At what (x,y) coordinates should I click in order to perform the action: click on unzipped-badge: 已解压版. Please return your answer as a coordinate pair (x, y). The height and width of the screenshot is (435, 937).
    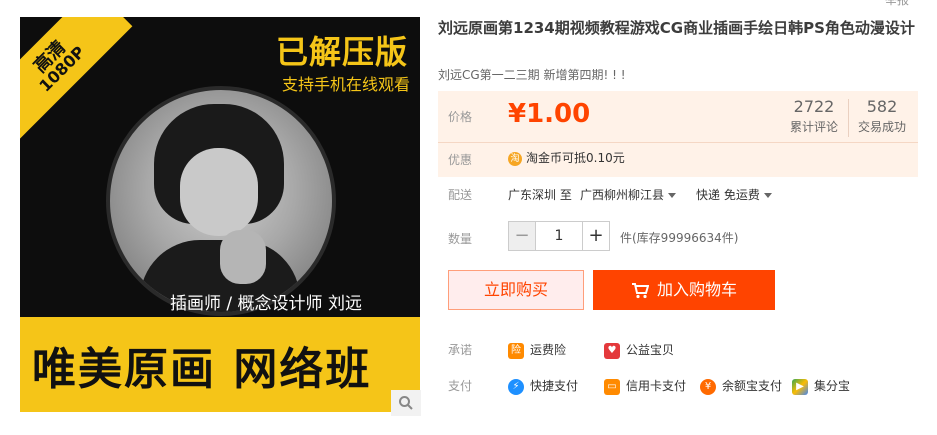
    Looking at the image, I should click on (341, 52).